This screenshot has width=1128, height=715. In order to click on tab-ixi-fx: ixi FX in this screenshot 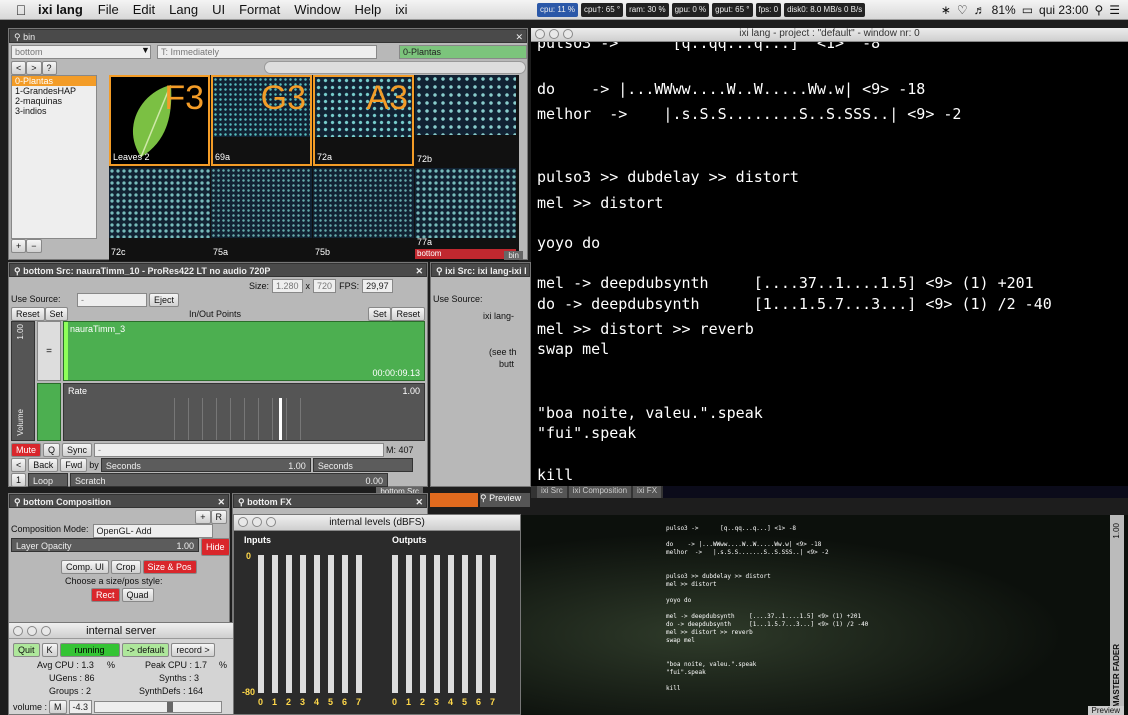, I will do `click(647, 492)`.